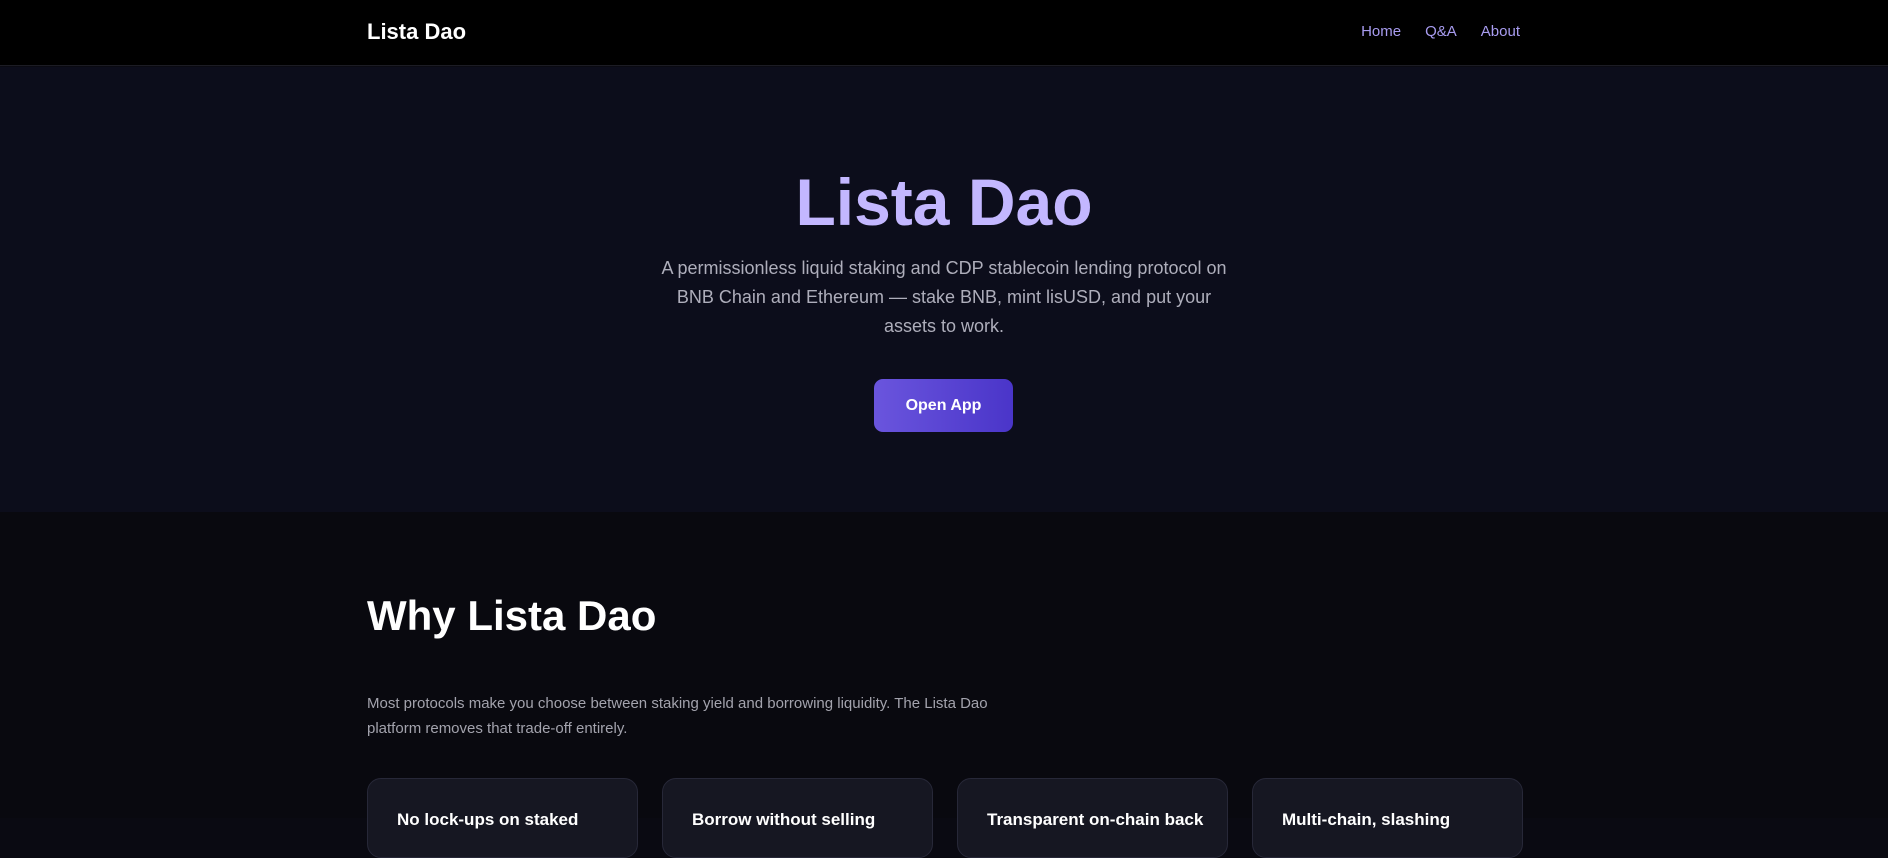 The height and width of the screenshot is (858, 1888). What do you see at coordinates (1500, 32) in the screenshot?
I see `nav-link-about: About` at bounding box center [1500, 32].